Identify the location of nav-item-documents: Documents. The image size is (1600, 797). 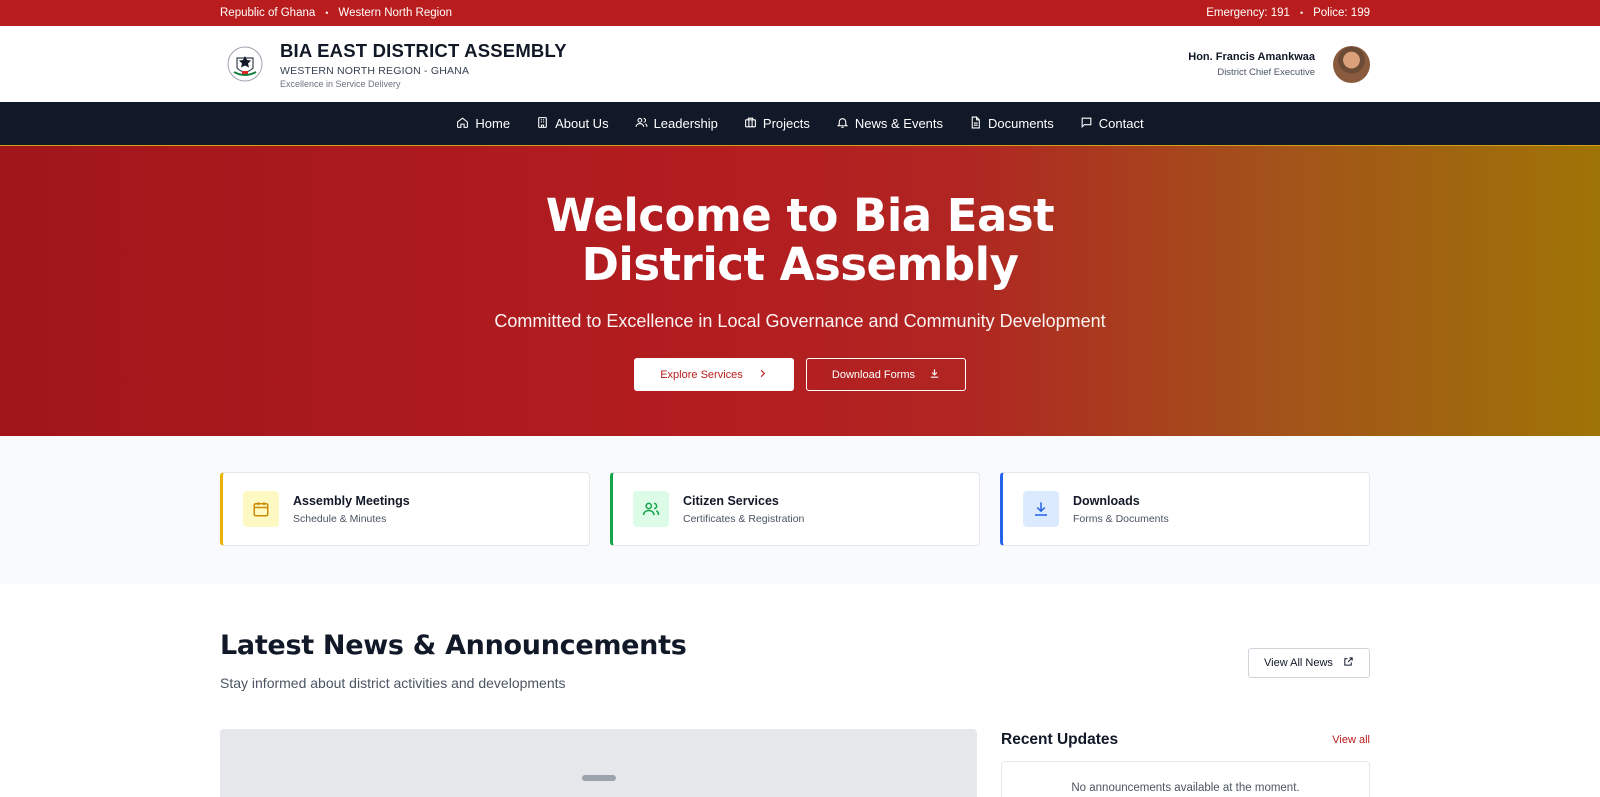
(1011, 124).